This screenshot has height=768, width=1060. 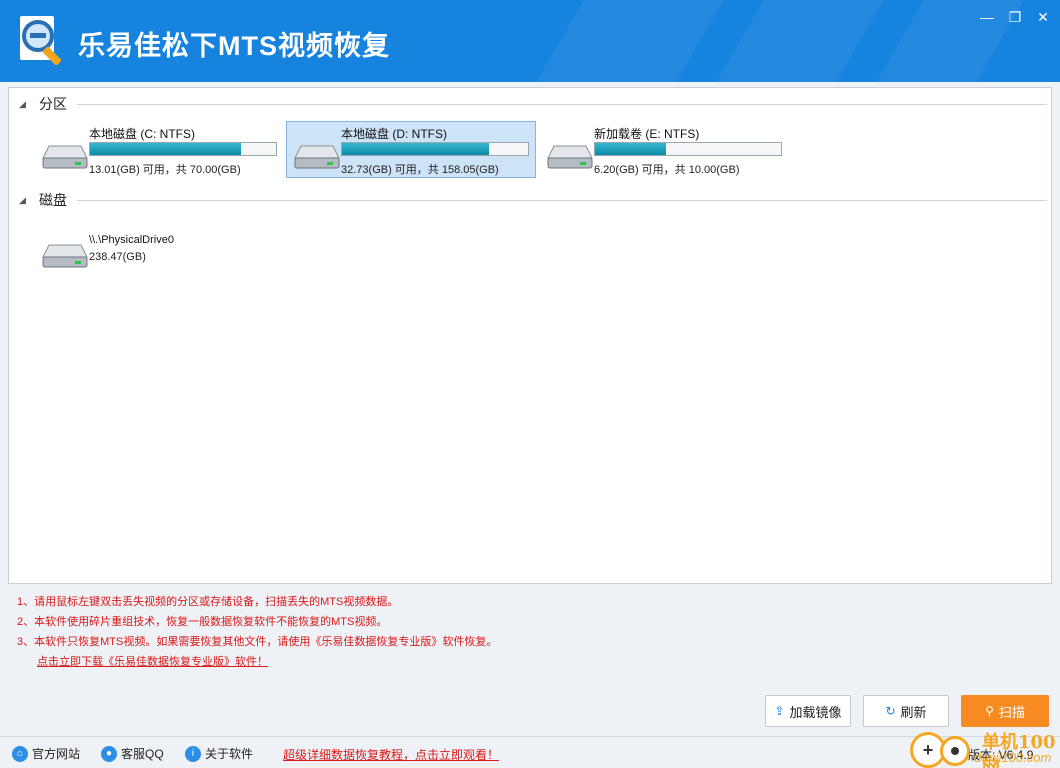 I want to click on partition-name: 新加载卷 (E: NTFS), so click(x=647, y=134).